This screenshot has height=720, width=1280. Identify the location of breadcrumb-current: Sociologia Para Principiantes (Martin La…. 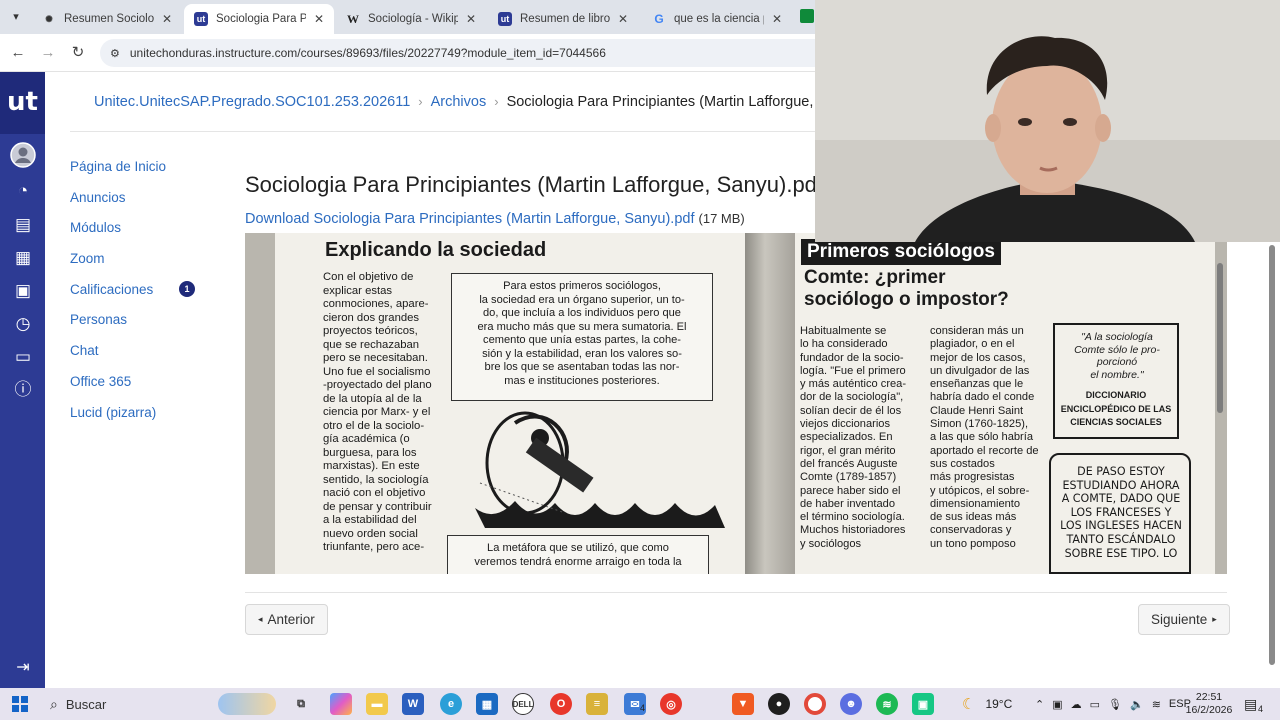
(660, 101).